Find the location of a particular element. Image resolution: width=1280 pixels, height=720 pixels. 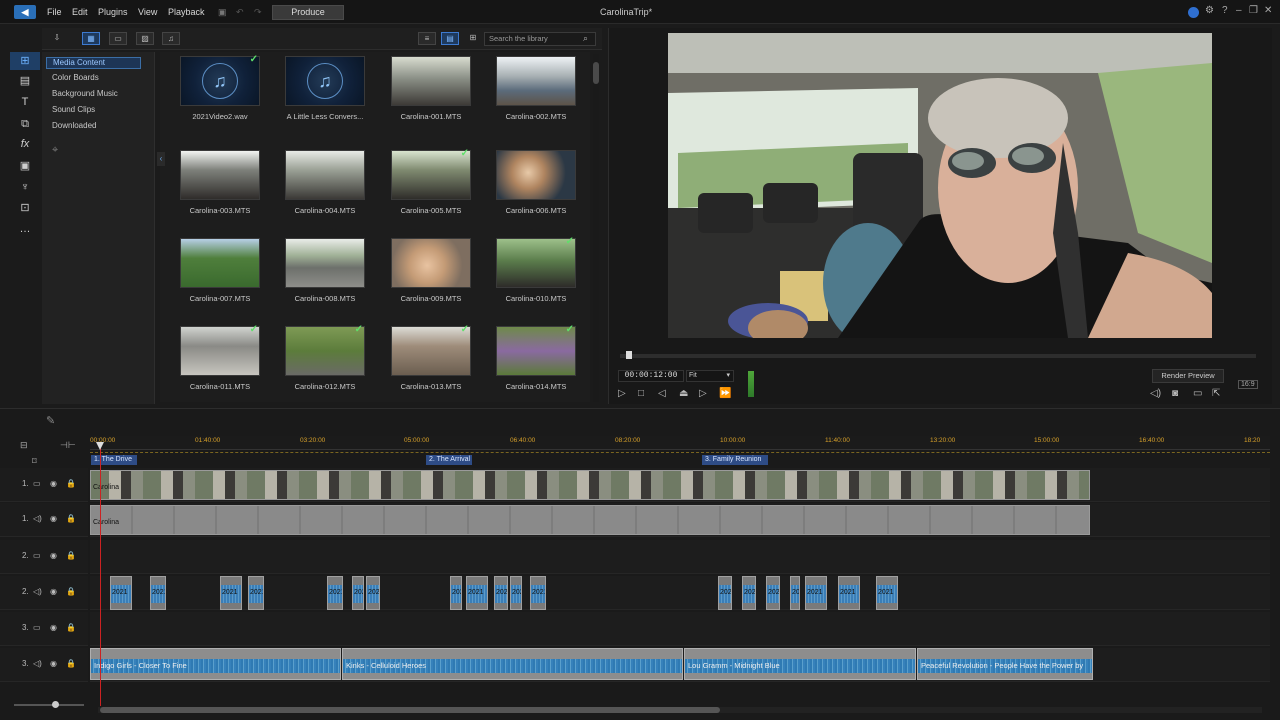

library-scrollbar is located at coordinates (596, 228).